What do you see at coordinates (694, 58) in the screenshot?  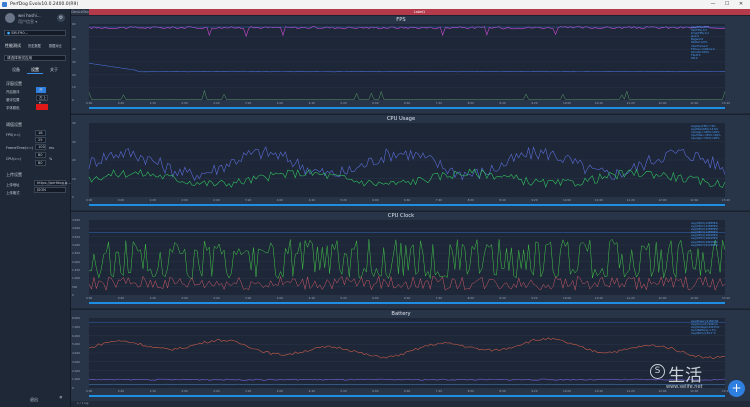 I see `legend-entry: Dtt:0` at bounding box center [694, 58].